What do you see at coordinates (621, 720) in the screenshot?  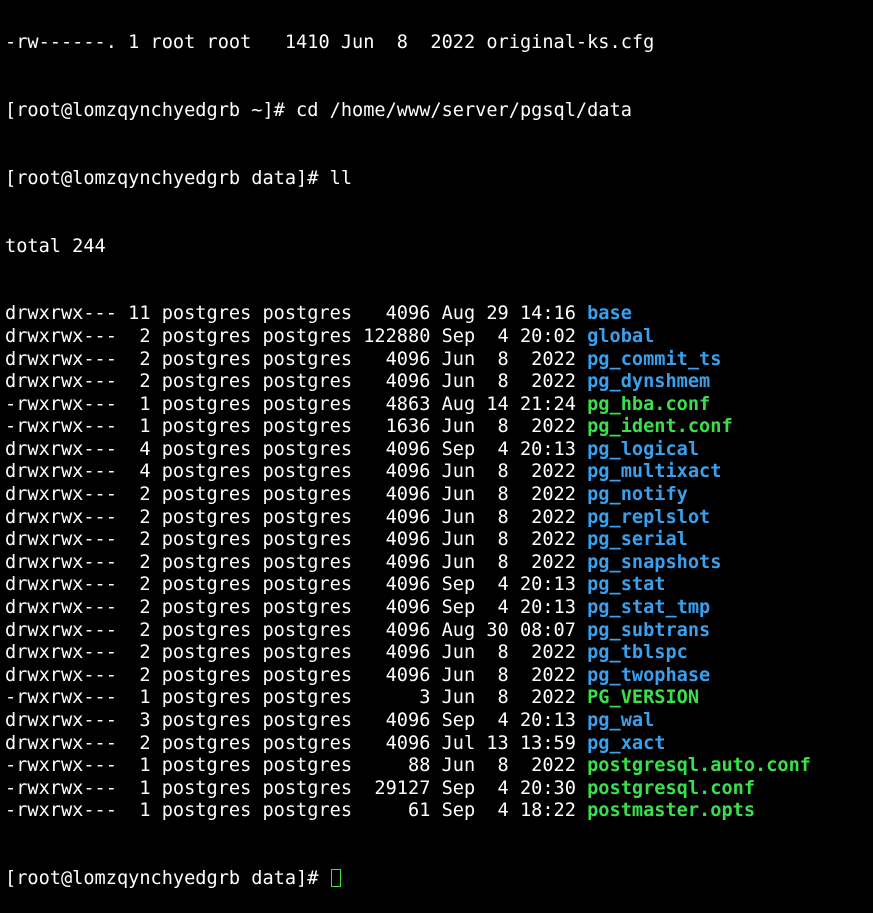 I see `directory-name: pg_wal` at bounding box center [621, 720].